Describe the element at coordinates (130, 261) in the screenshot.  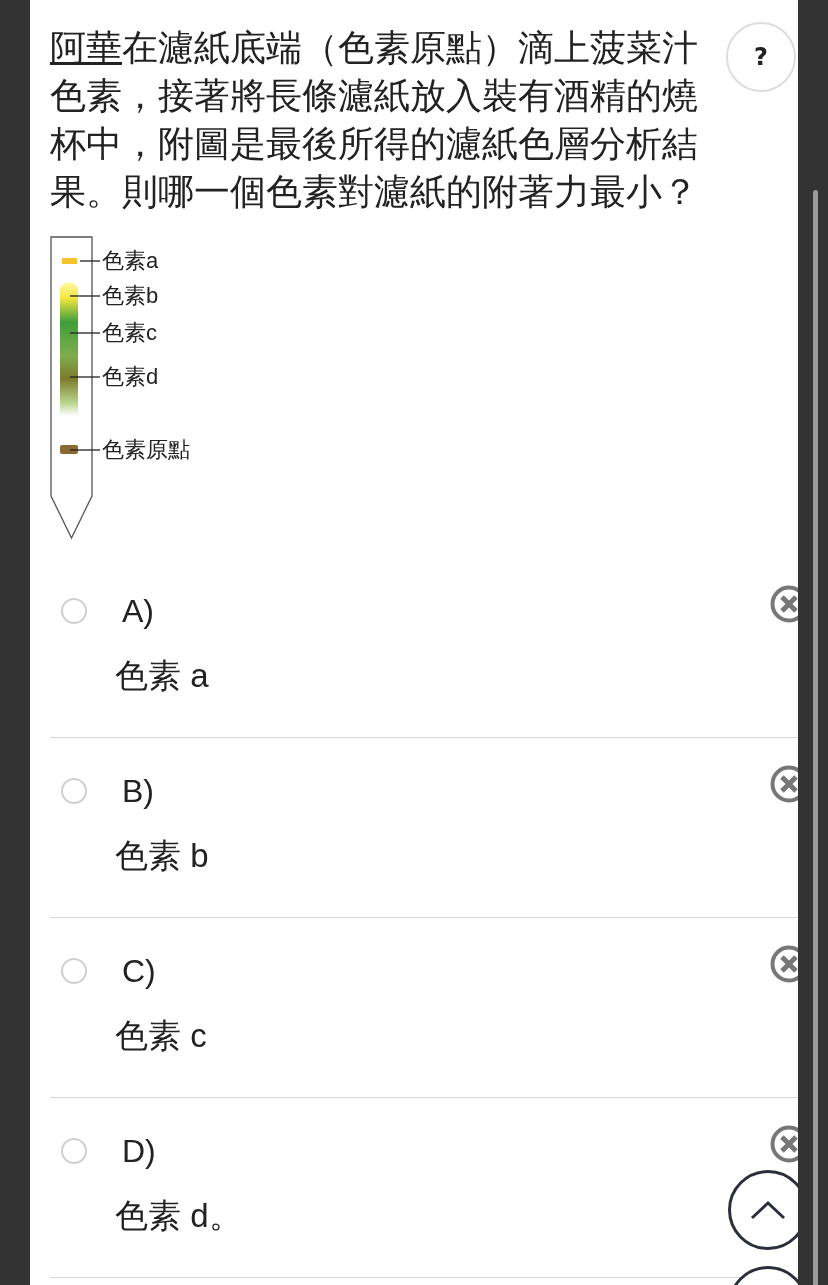
I see `pigment-label: 色素a` at that location.